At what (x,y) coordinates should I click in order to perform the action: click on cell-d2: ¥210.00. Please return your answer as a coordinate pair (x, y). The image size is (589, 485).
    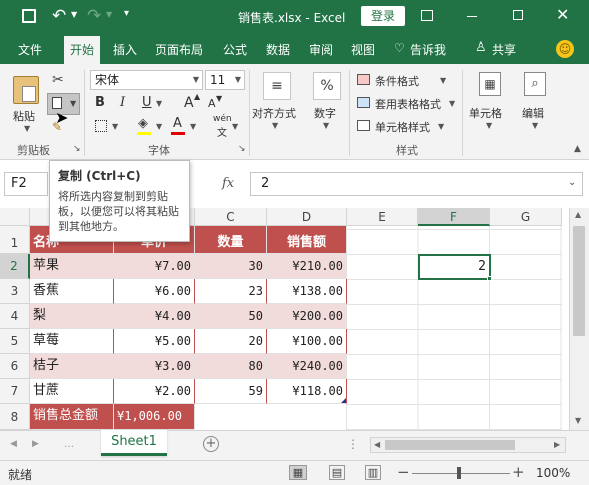
    Looking at the image, I should click on (307, 266).